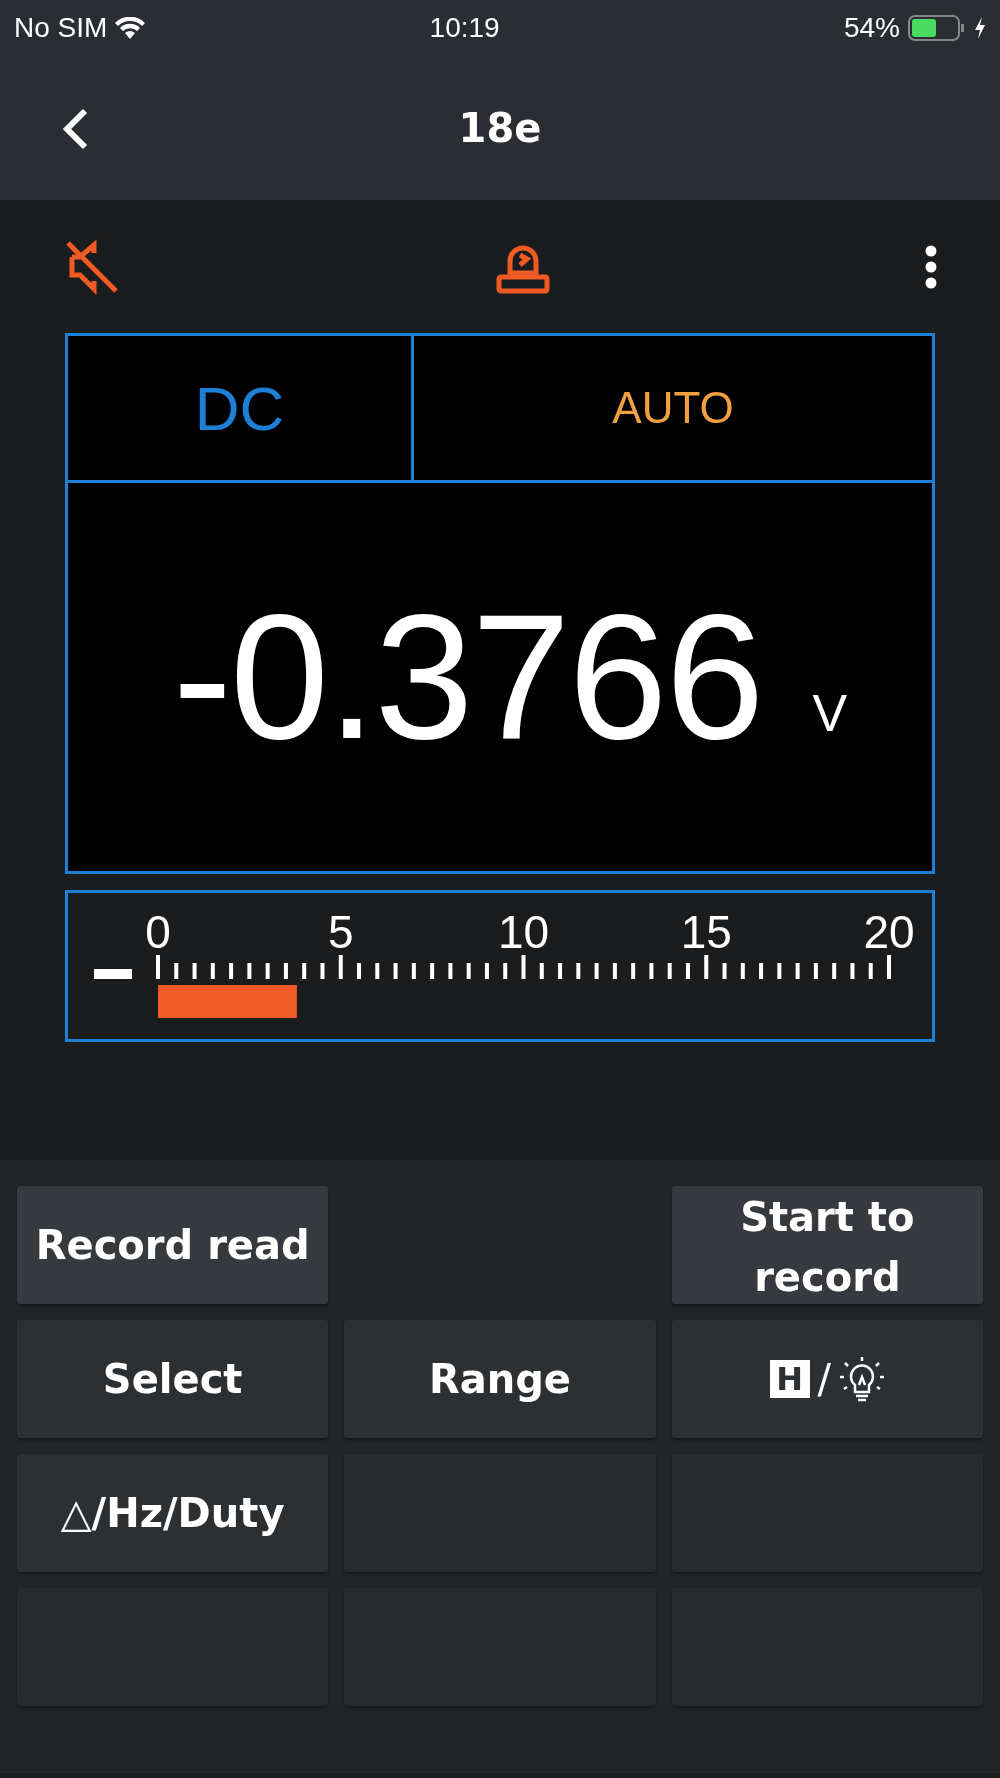 This screenshot has height=1778, width=1000. Describe the element at coordinates (75, 129) in the screenshot. I see `back-icon` at that location.